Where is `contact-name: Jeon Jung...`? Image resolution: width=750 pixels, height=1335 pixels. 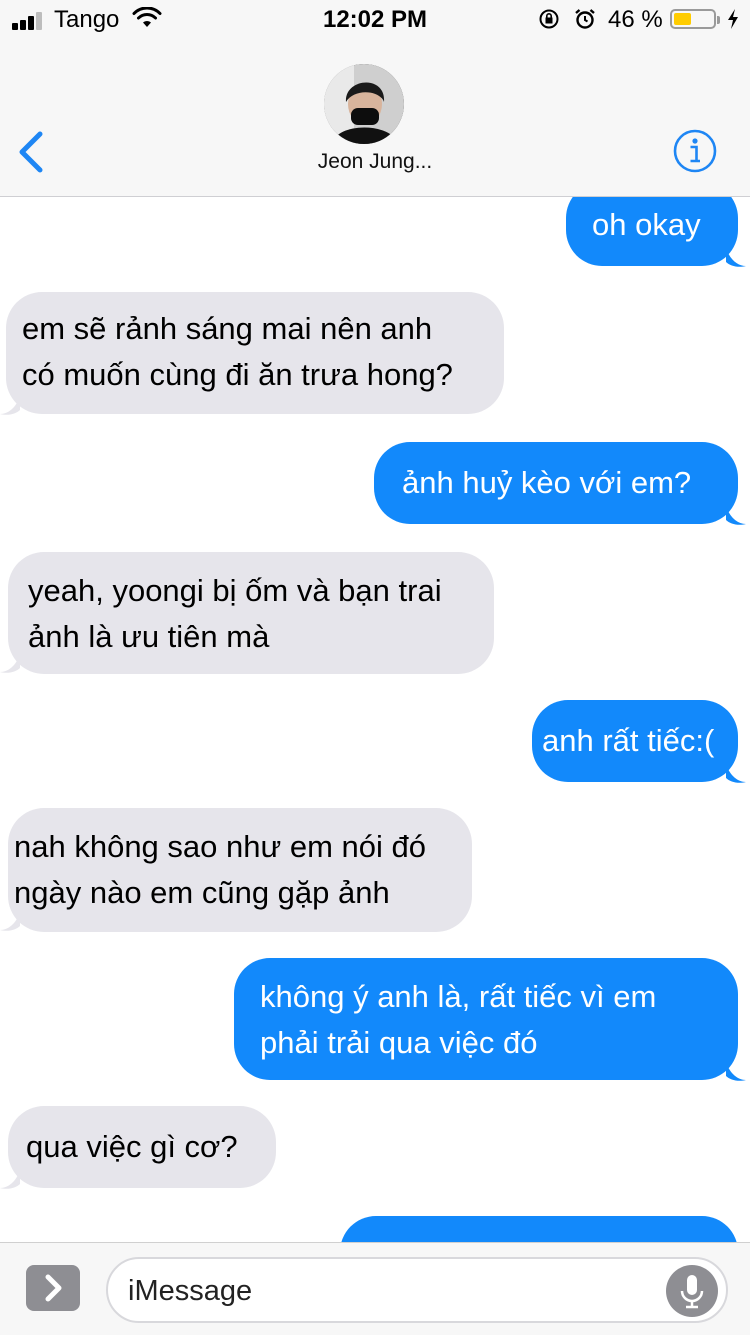 contact-name: Jeon Jung... is located at coordinates (375, 162).